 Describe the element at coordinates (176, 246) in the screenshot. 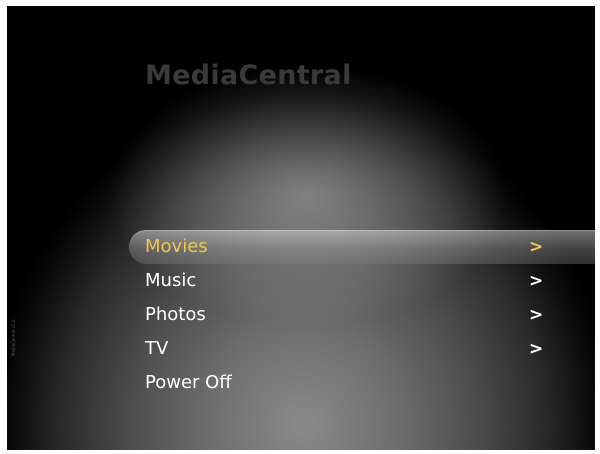

I see `menu-item-label: Movies` at that location.